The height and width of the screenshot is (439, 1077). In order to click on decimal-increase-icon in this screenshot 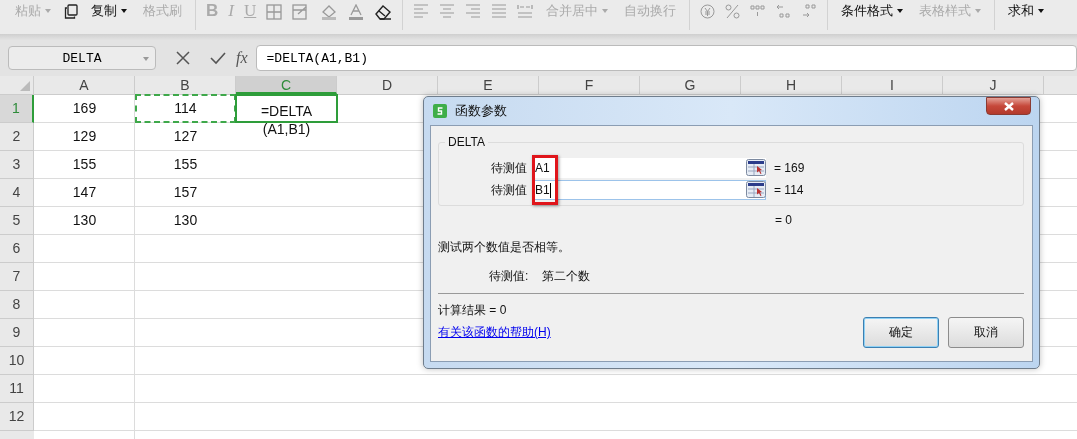, I will do `click(783, 11)`.